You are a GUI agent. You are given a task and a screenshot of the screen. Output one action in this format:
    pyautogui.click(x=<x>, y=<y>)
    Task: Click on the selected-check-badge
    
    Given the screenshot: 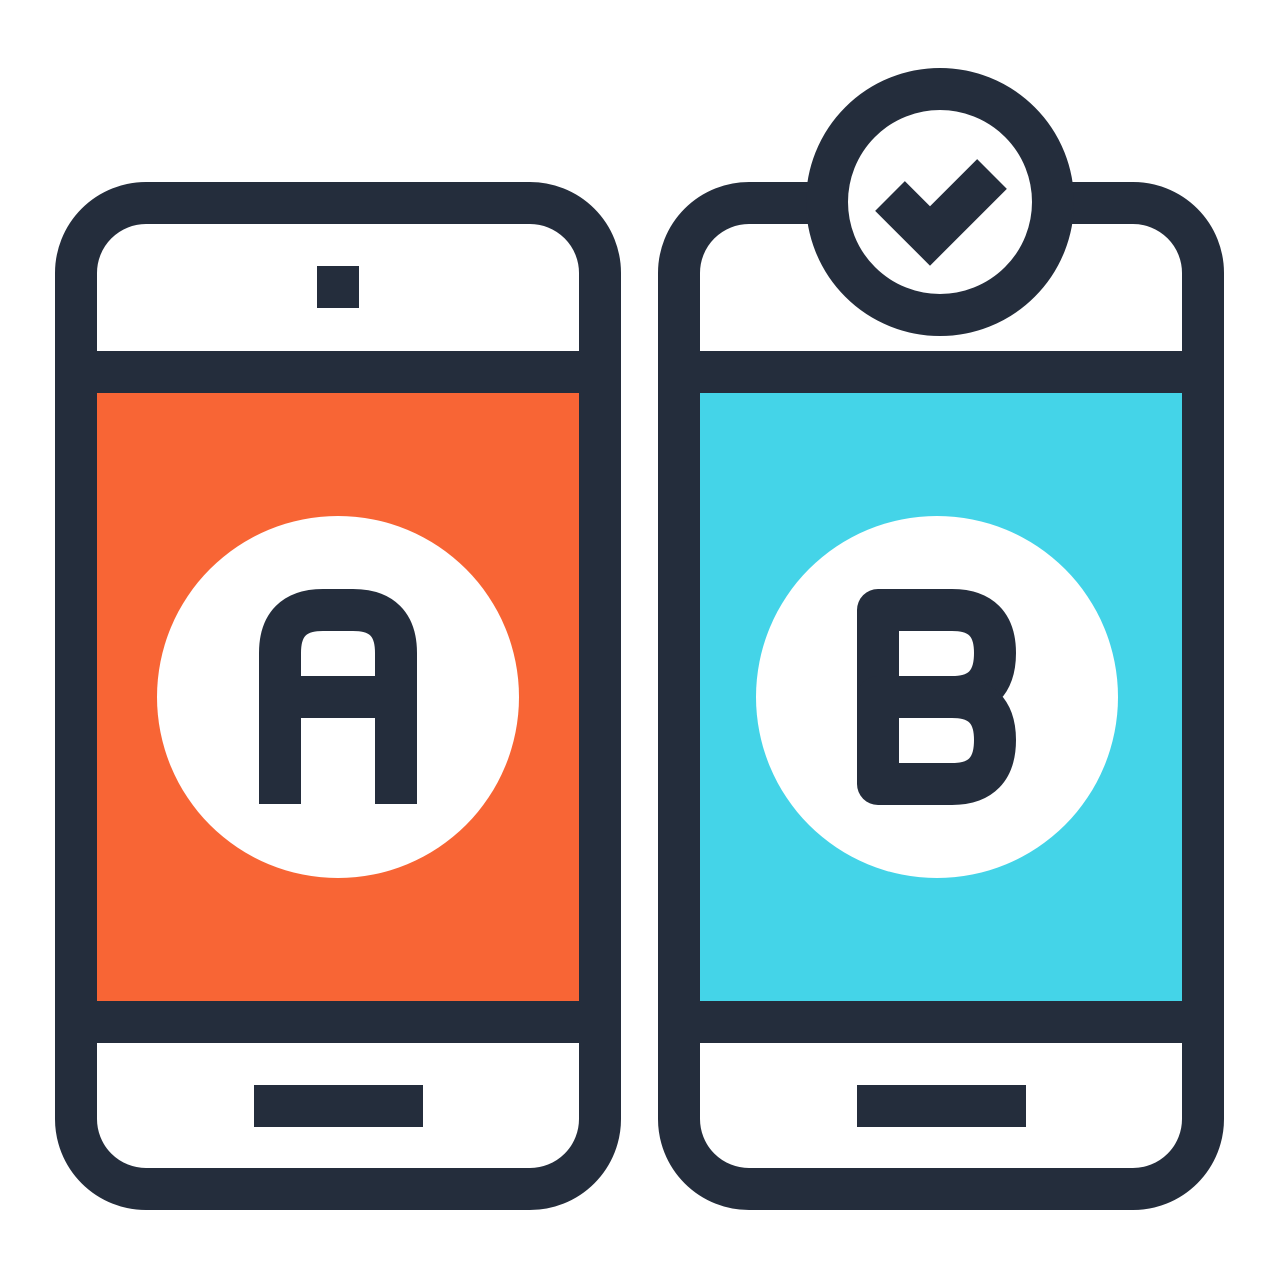 What is the action you would take?
    pyautogui.click(x=940, y=202)
    